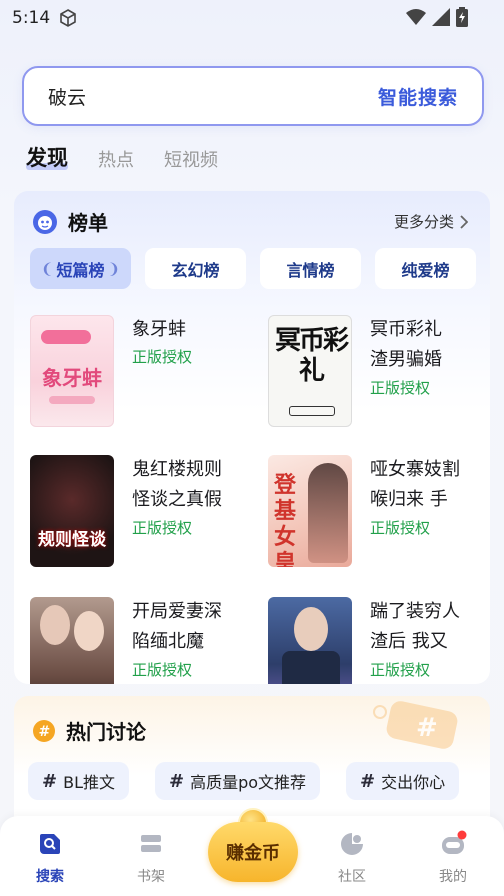 Image resolution: width=504 pixels, height=896 pixels. Describe the element at coordinates (415, 484) in the screenshot. I see `book-title: 哑女寨妓割 喉归来 手` at that location.